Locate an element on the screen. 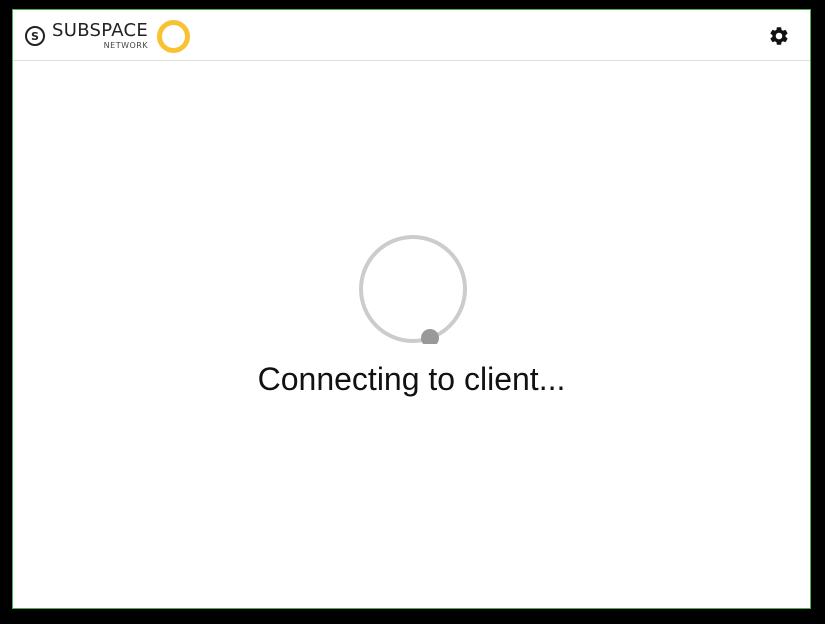 The image size is (825, 624). gear-icon is located at coordinates (779, 36).